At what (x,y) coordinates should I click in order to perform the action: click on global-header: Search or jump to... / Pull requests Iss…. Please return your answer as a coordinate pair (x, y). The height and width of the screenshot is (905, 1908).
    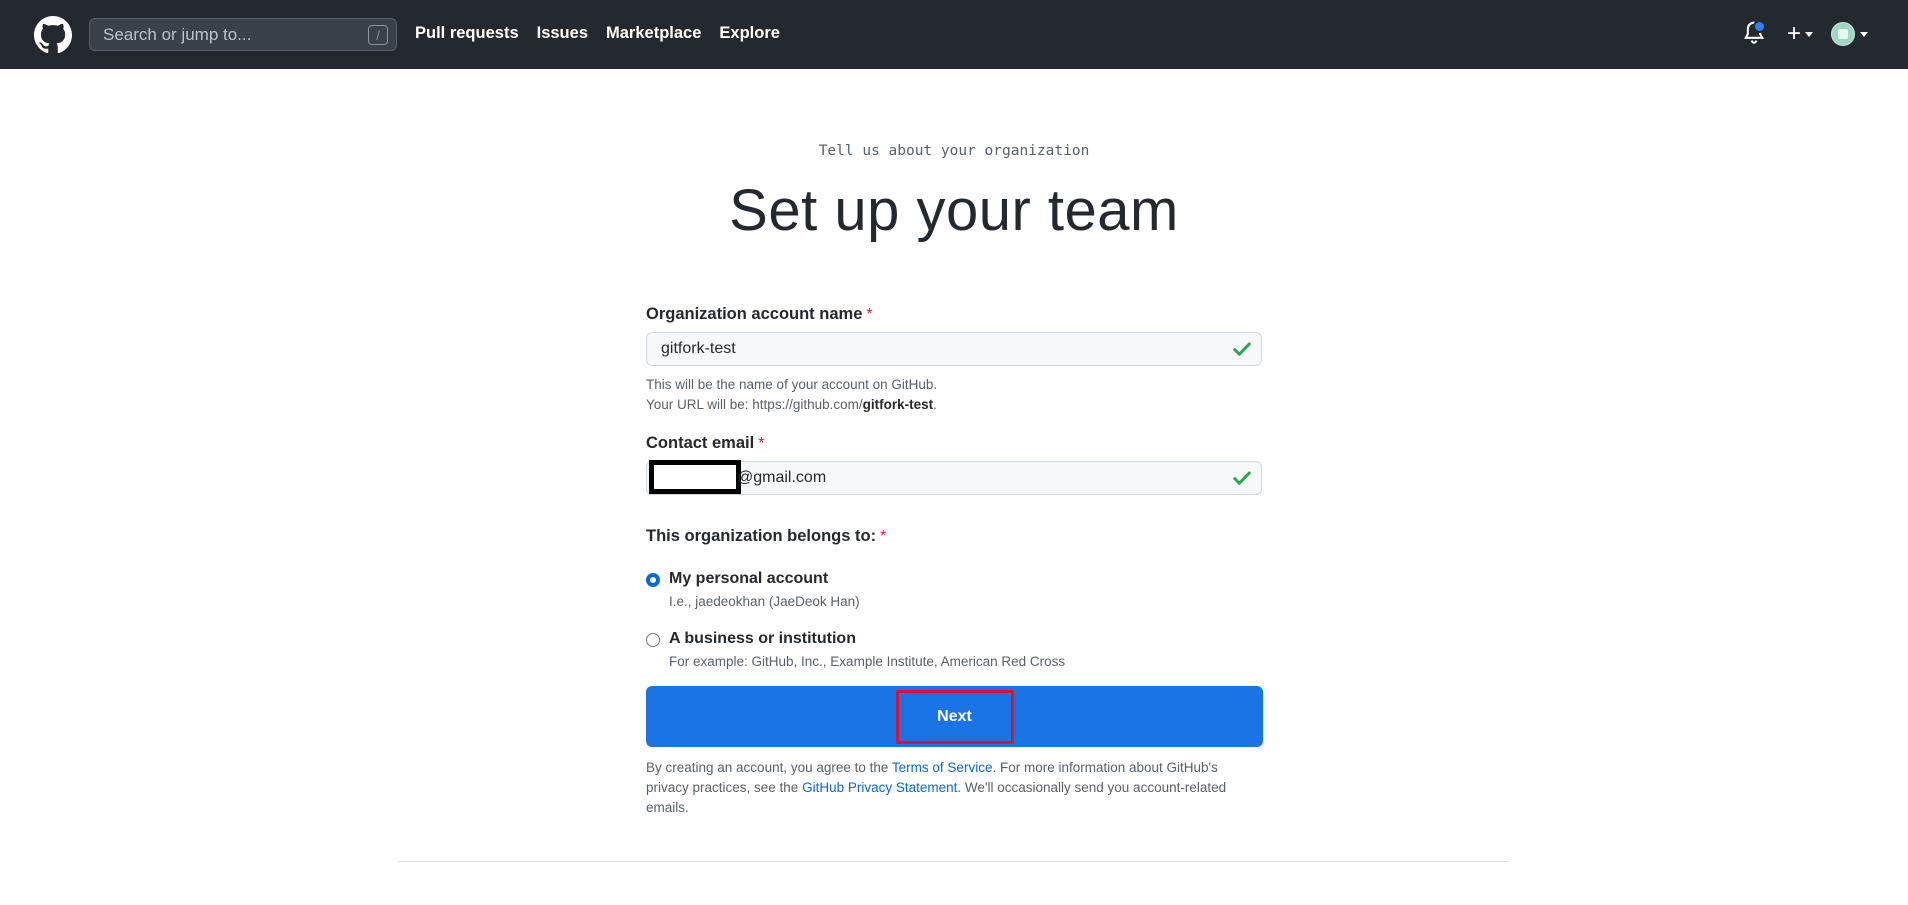
    Looking at the image, I should click on (954, 34).